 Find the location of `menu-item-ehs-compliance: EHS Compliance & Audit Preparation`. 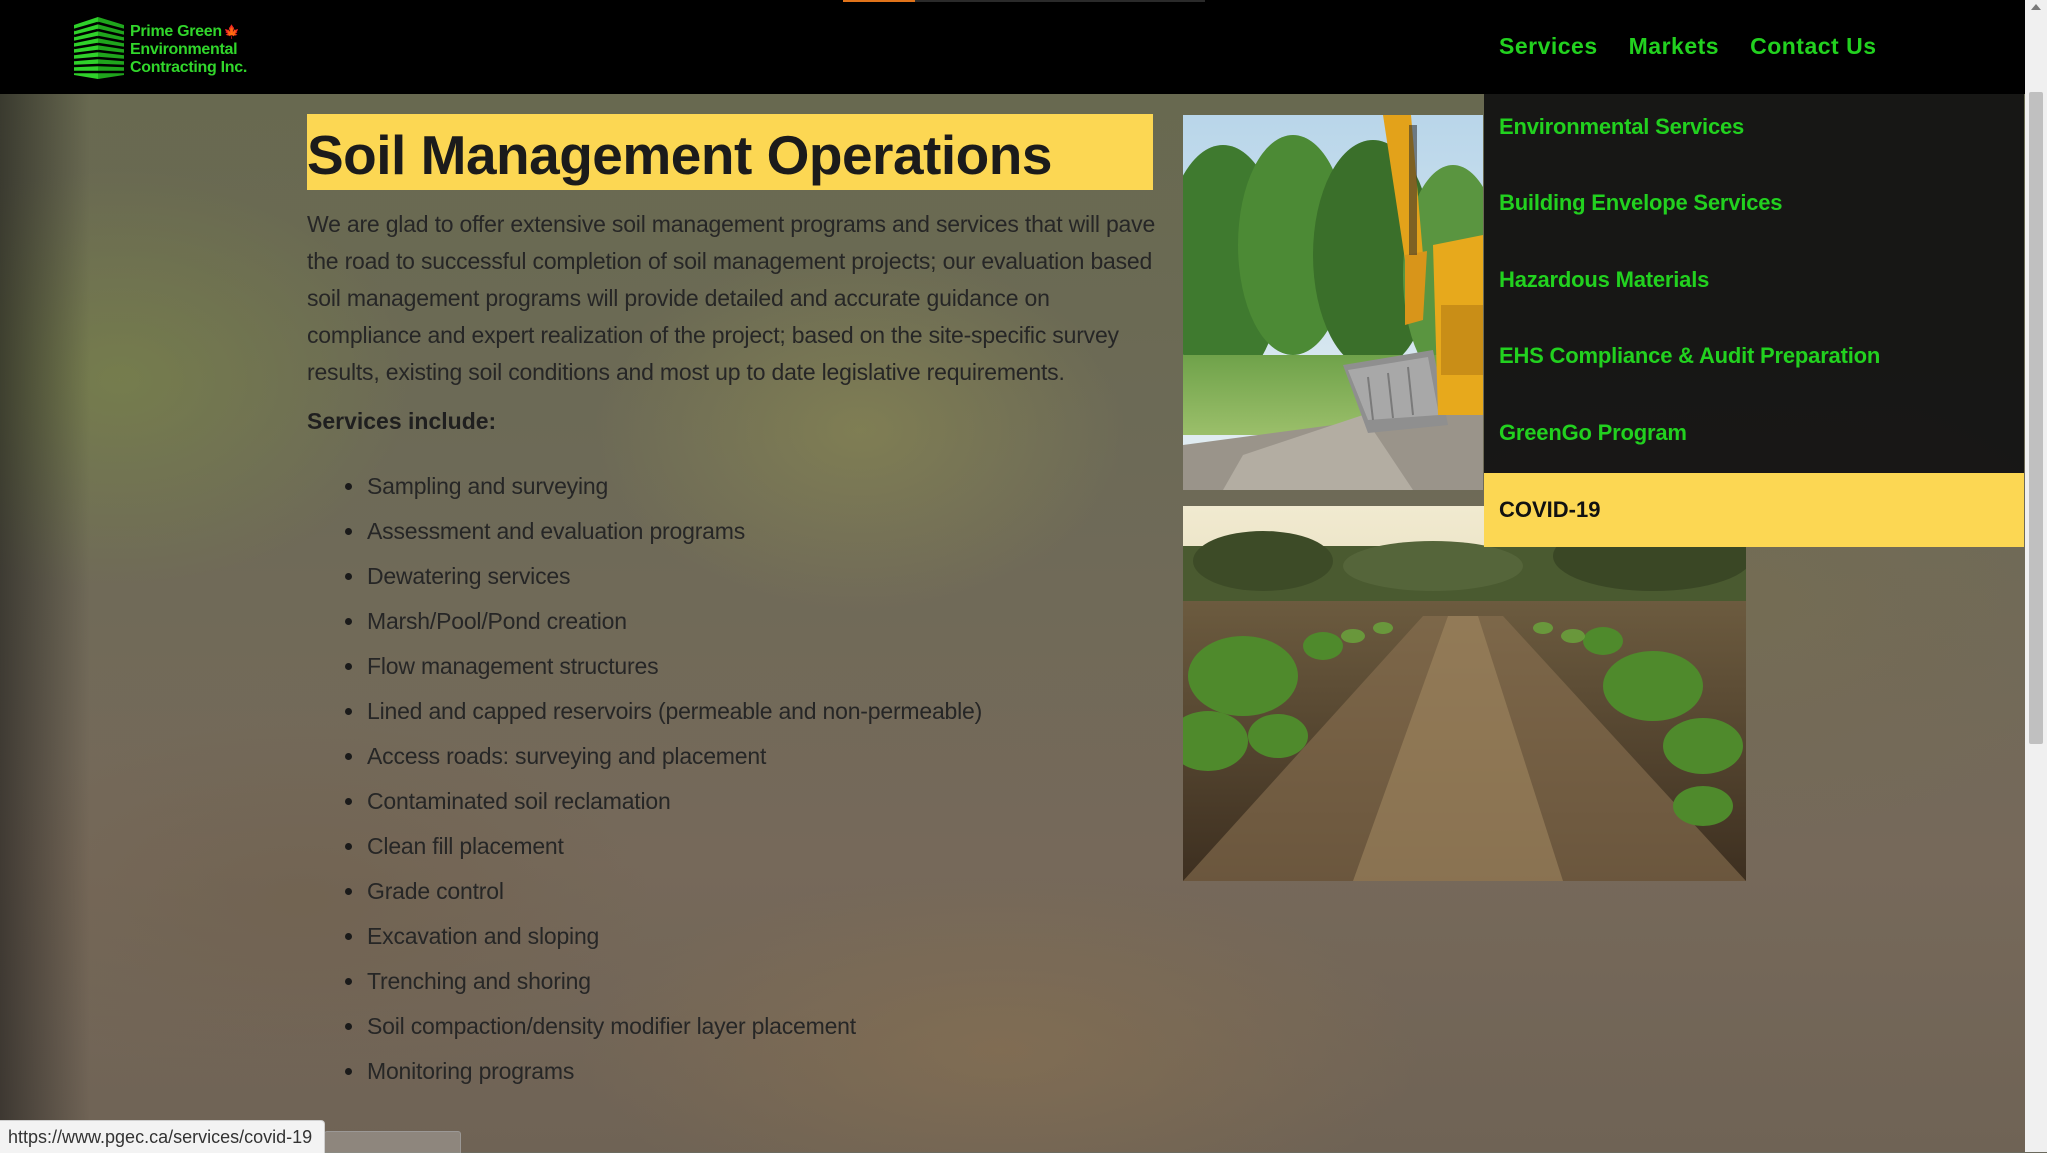

menu-item-ehs-compliance: EHS Compliance & Audit Preparation is located at coordinates (1689, 356).